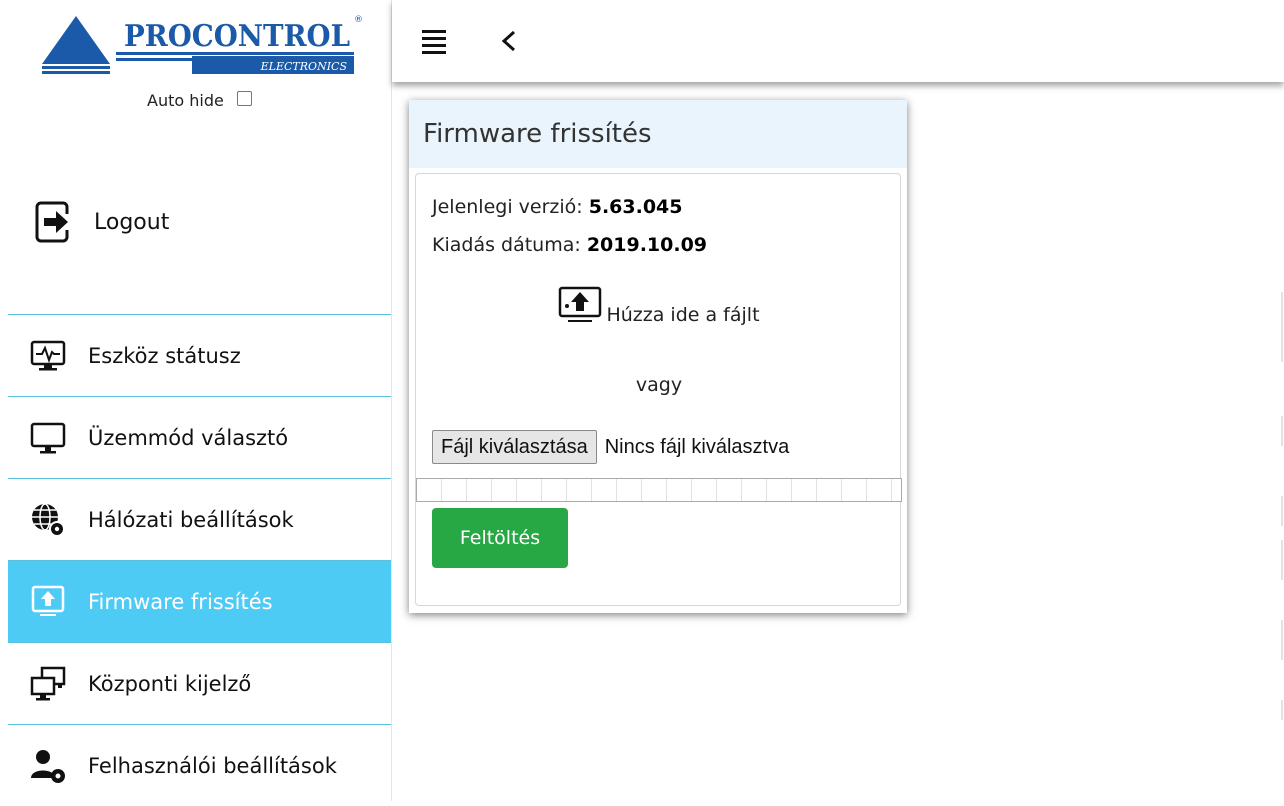  What do you see at coordinates (48, 683) in the screenshot?
I see `dual-monitor-icon` at bounding box center [48, 683].